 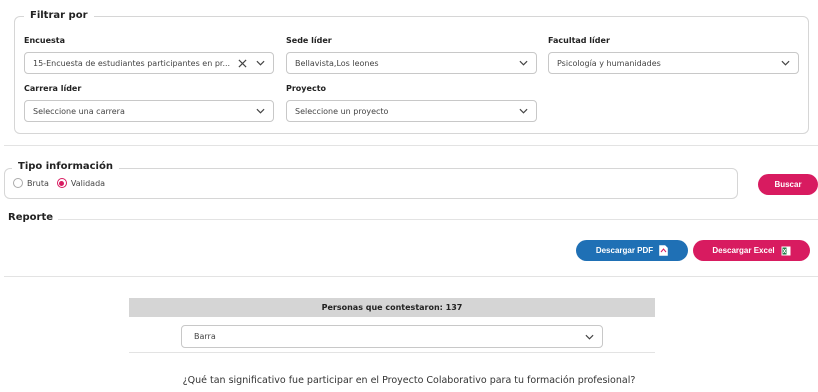 I want to click on download-pdf-label: Descargar PDF, so click(x=624, y=250).